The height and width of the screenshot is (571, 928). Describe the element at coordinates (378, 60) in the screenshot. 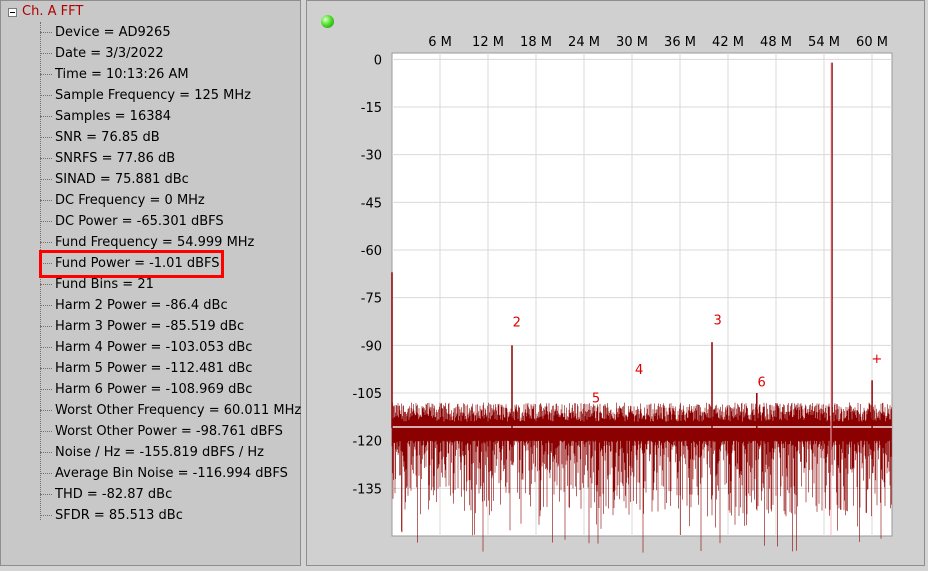

I see `y-tick-label: 0` at that location.